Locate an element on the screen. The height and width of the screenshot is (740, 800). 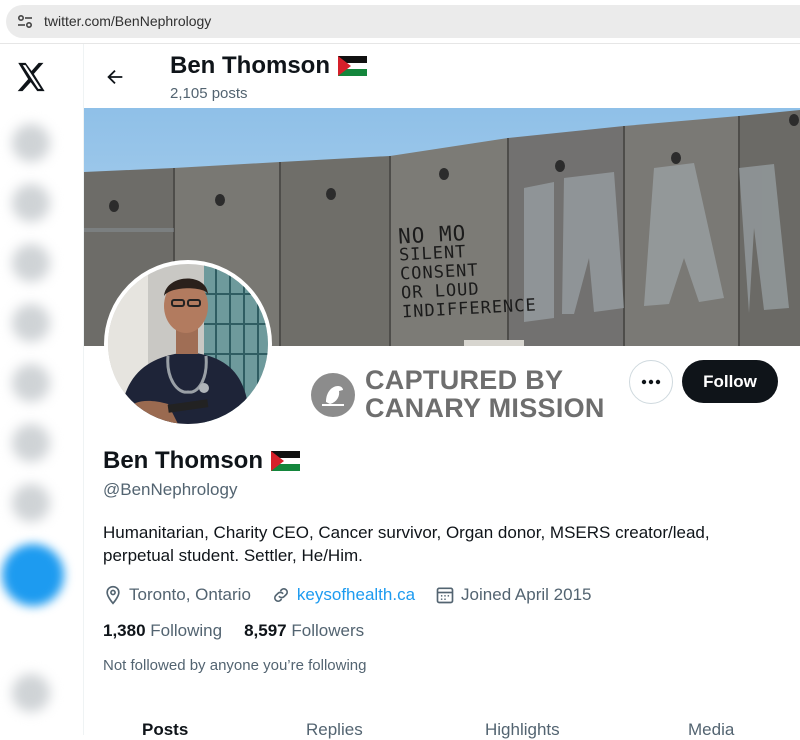
tab-posts: Posts is located at coordinates (165, 730).